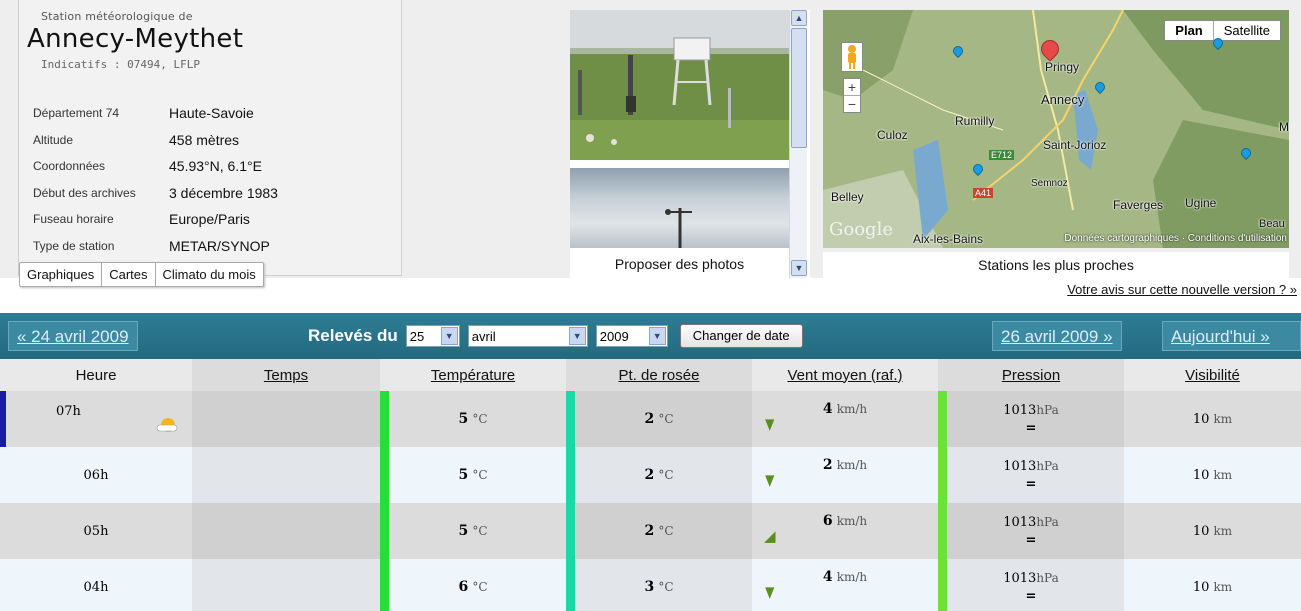 The width and height of the screenshot is (1301, 611). Describe the element at coordinates (770, 536) in the screenshot. I see `wind-direction-arrow-icon: ◢` at that location.